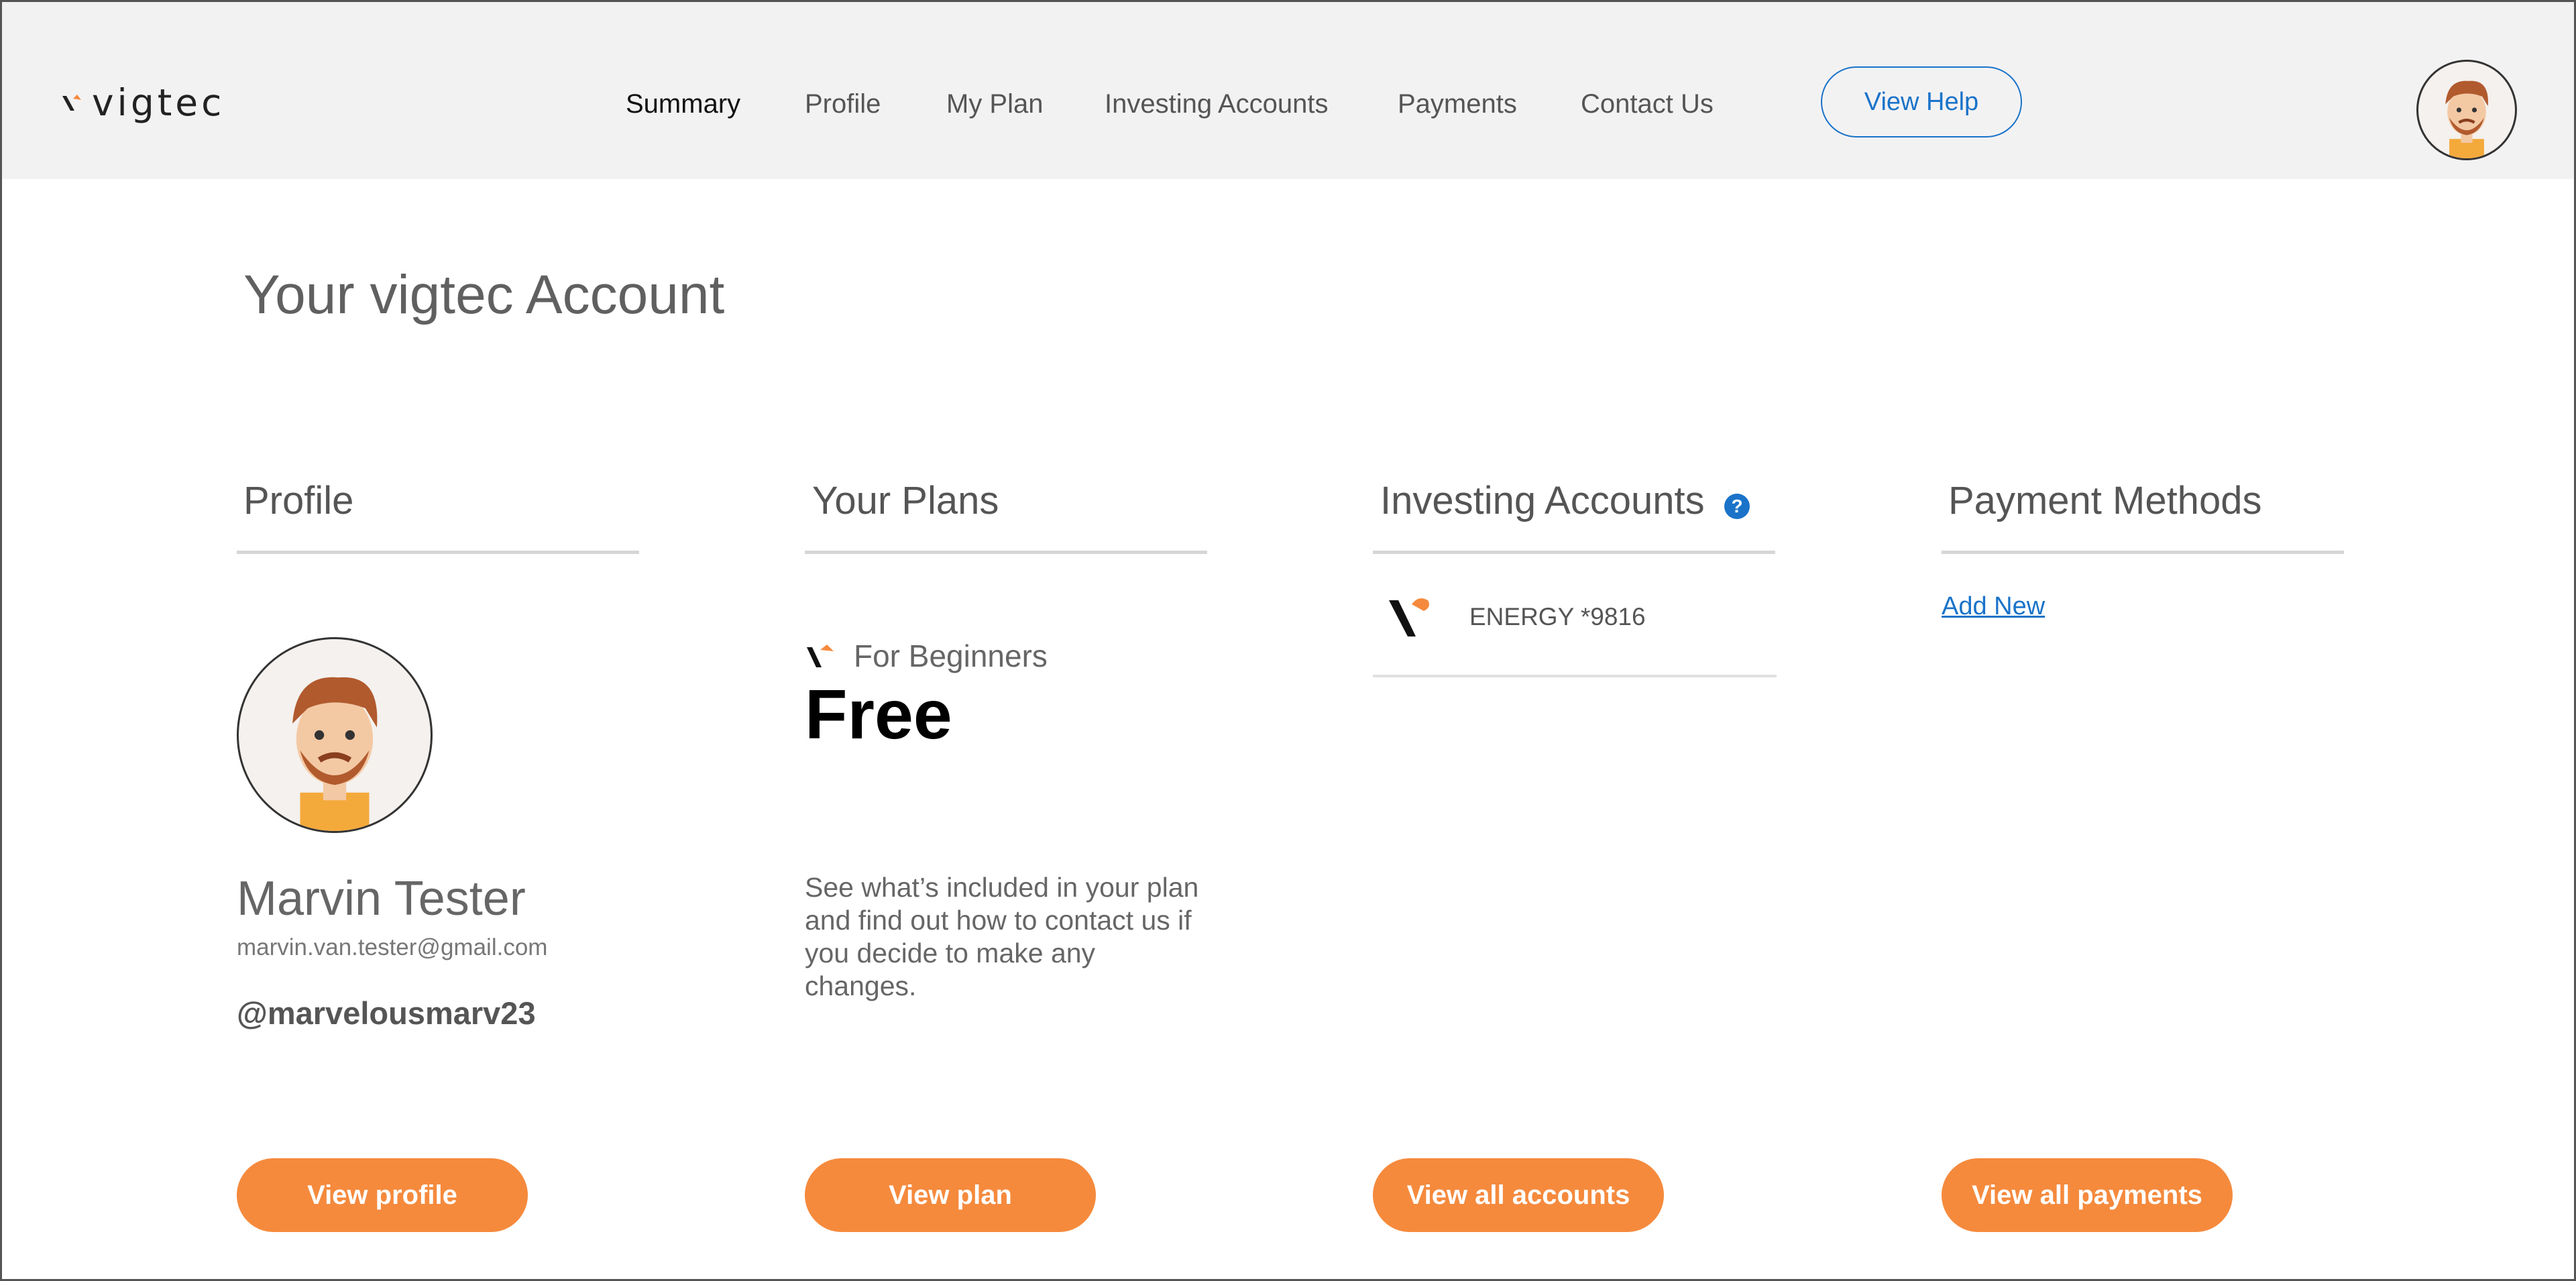 Image resolution: width=2576 pixels, height=1281 pixels. What do you see at coordinates (1575, 676) in the screenshot?
I see `account-divider` at bounding box center [1575, 676].